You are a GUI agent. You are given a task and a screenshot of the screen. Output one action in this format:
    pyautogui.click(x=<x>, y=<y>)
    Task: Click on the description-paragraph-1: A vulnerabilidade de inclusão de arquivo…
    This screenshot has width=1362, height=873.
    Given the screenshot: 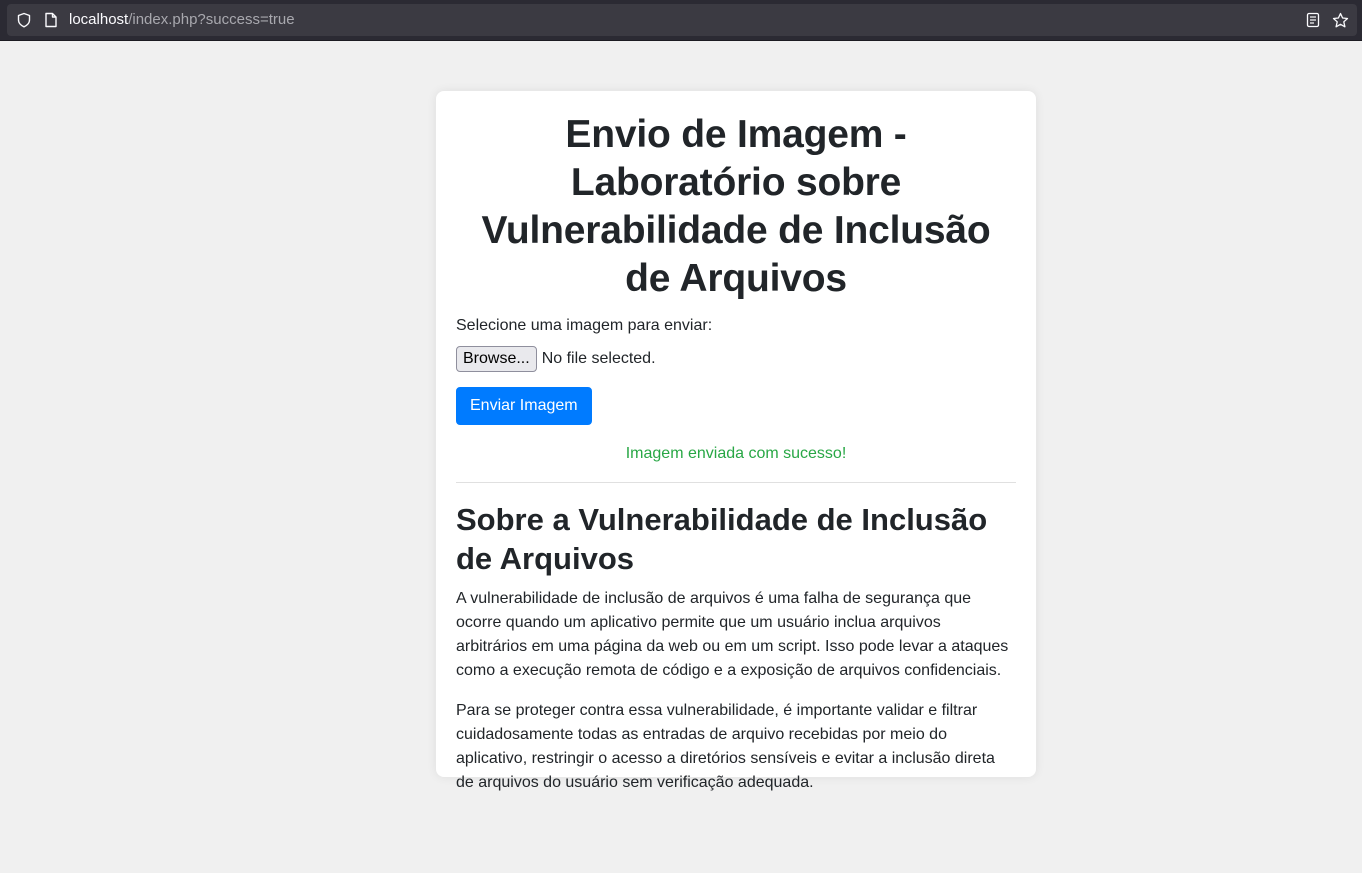 What is the action you would take?
    pyautogui.click(x=732, y=634)
    